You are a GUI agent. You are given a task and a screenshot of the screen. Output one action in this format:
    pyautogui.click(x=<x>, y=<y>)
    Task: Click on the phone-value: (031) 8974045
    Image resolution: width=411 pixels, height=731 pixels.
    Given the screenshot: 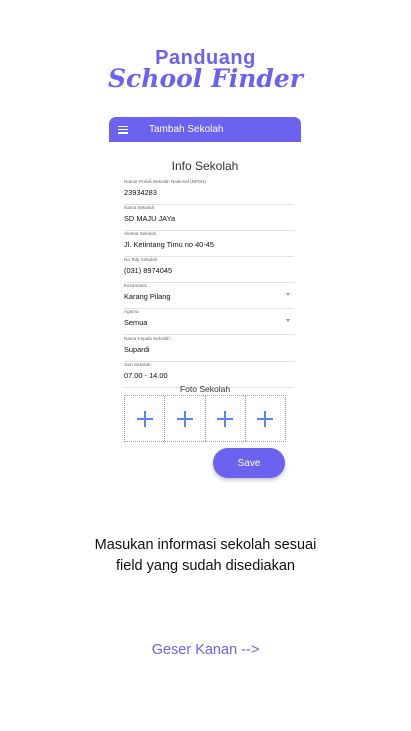 What is the action you would take?
    pyautogui.click(x=148, y=270)
    